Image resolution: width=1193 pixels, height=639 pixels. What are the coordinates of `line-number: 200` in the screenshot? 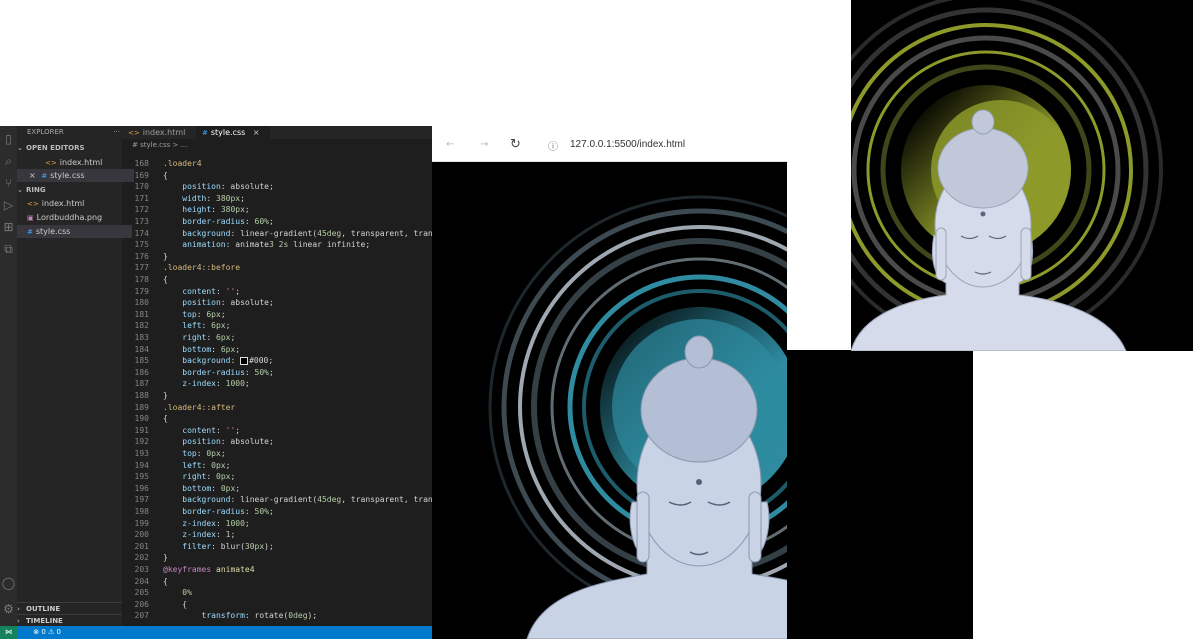 It's located at (141, 535).